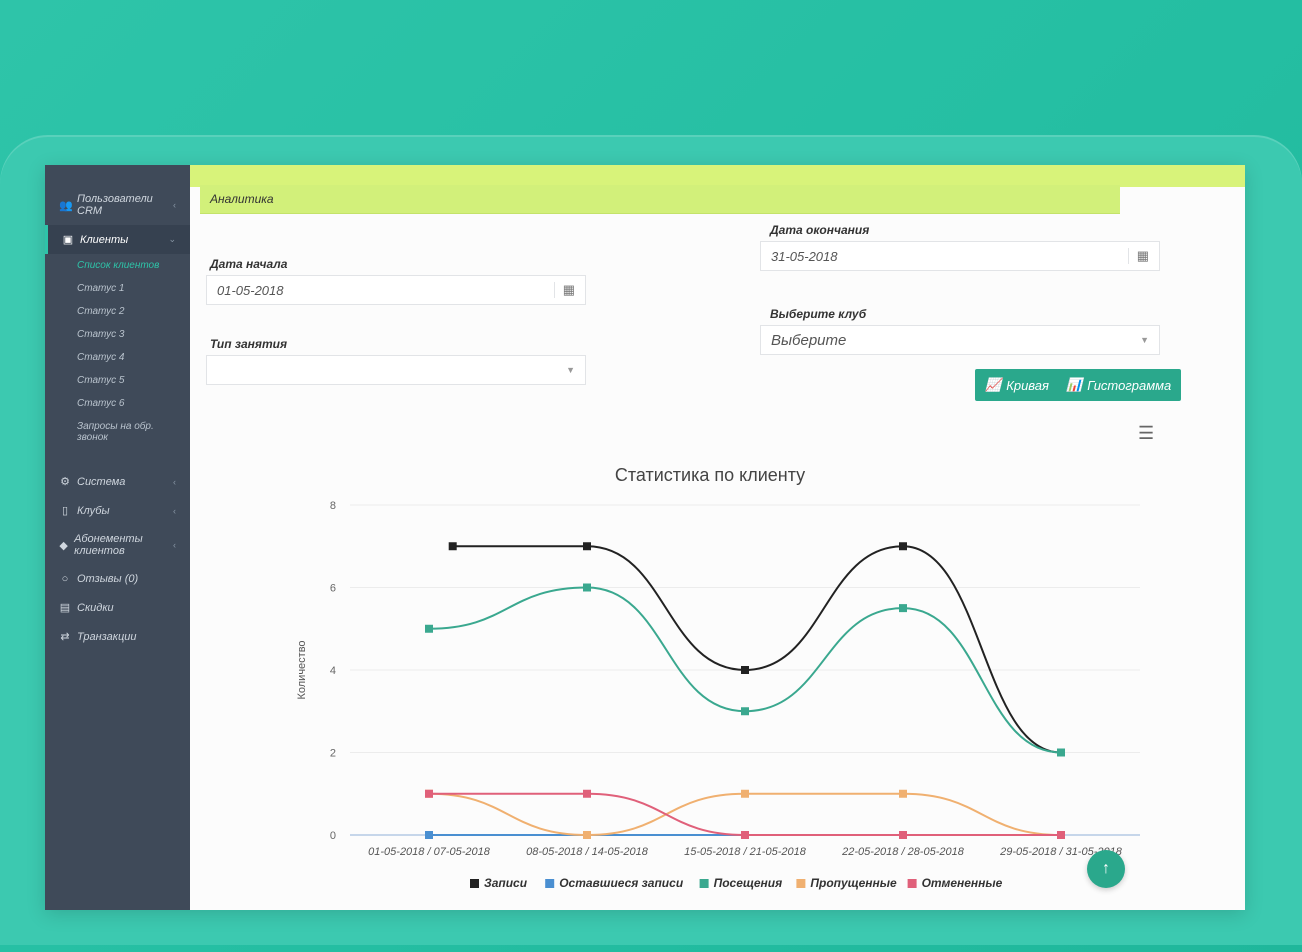 The height and width of the screenshot is (952, 1302). What do you see at coordinates (249, 264) in the screenshot?
I see `start-date-label: Дата начала` at bounding box center [249, 264].